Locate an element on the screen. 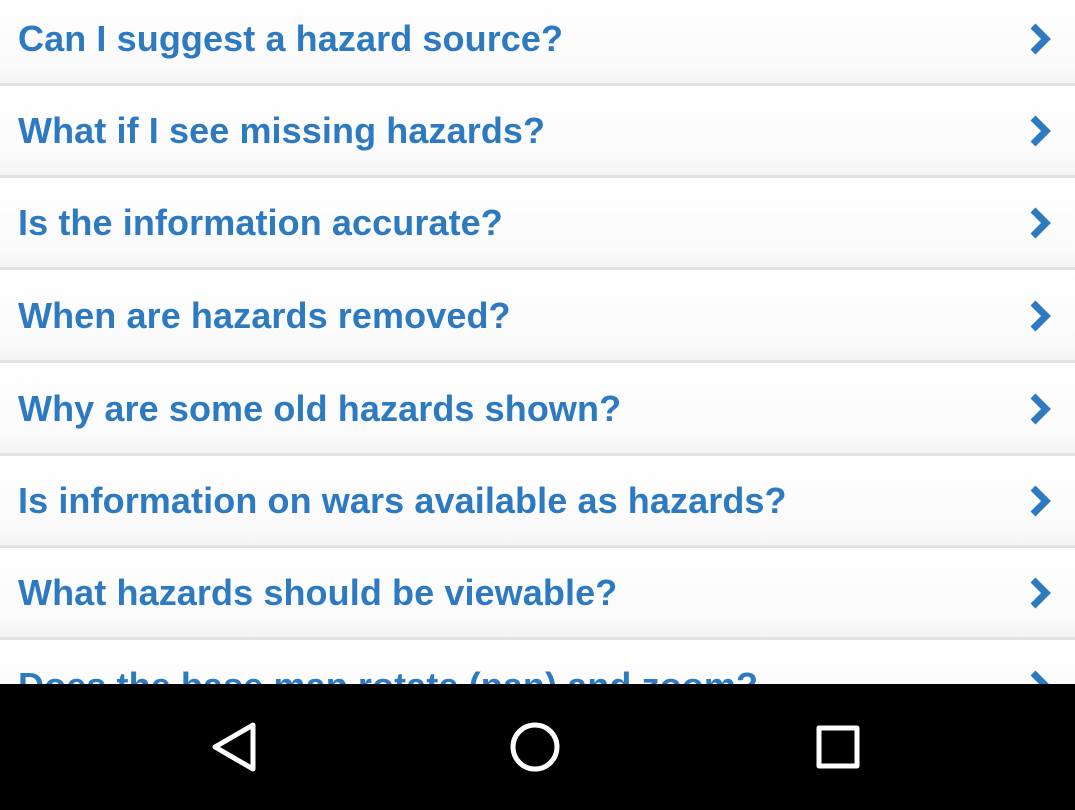 The height and width of the screenshot is (810, 1075). faq-item-label: Can I suggest a hazard source? is located at coordinates (291, 38).